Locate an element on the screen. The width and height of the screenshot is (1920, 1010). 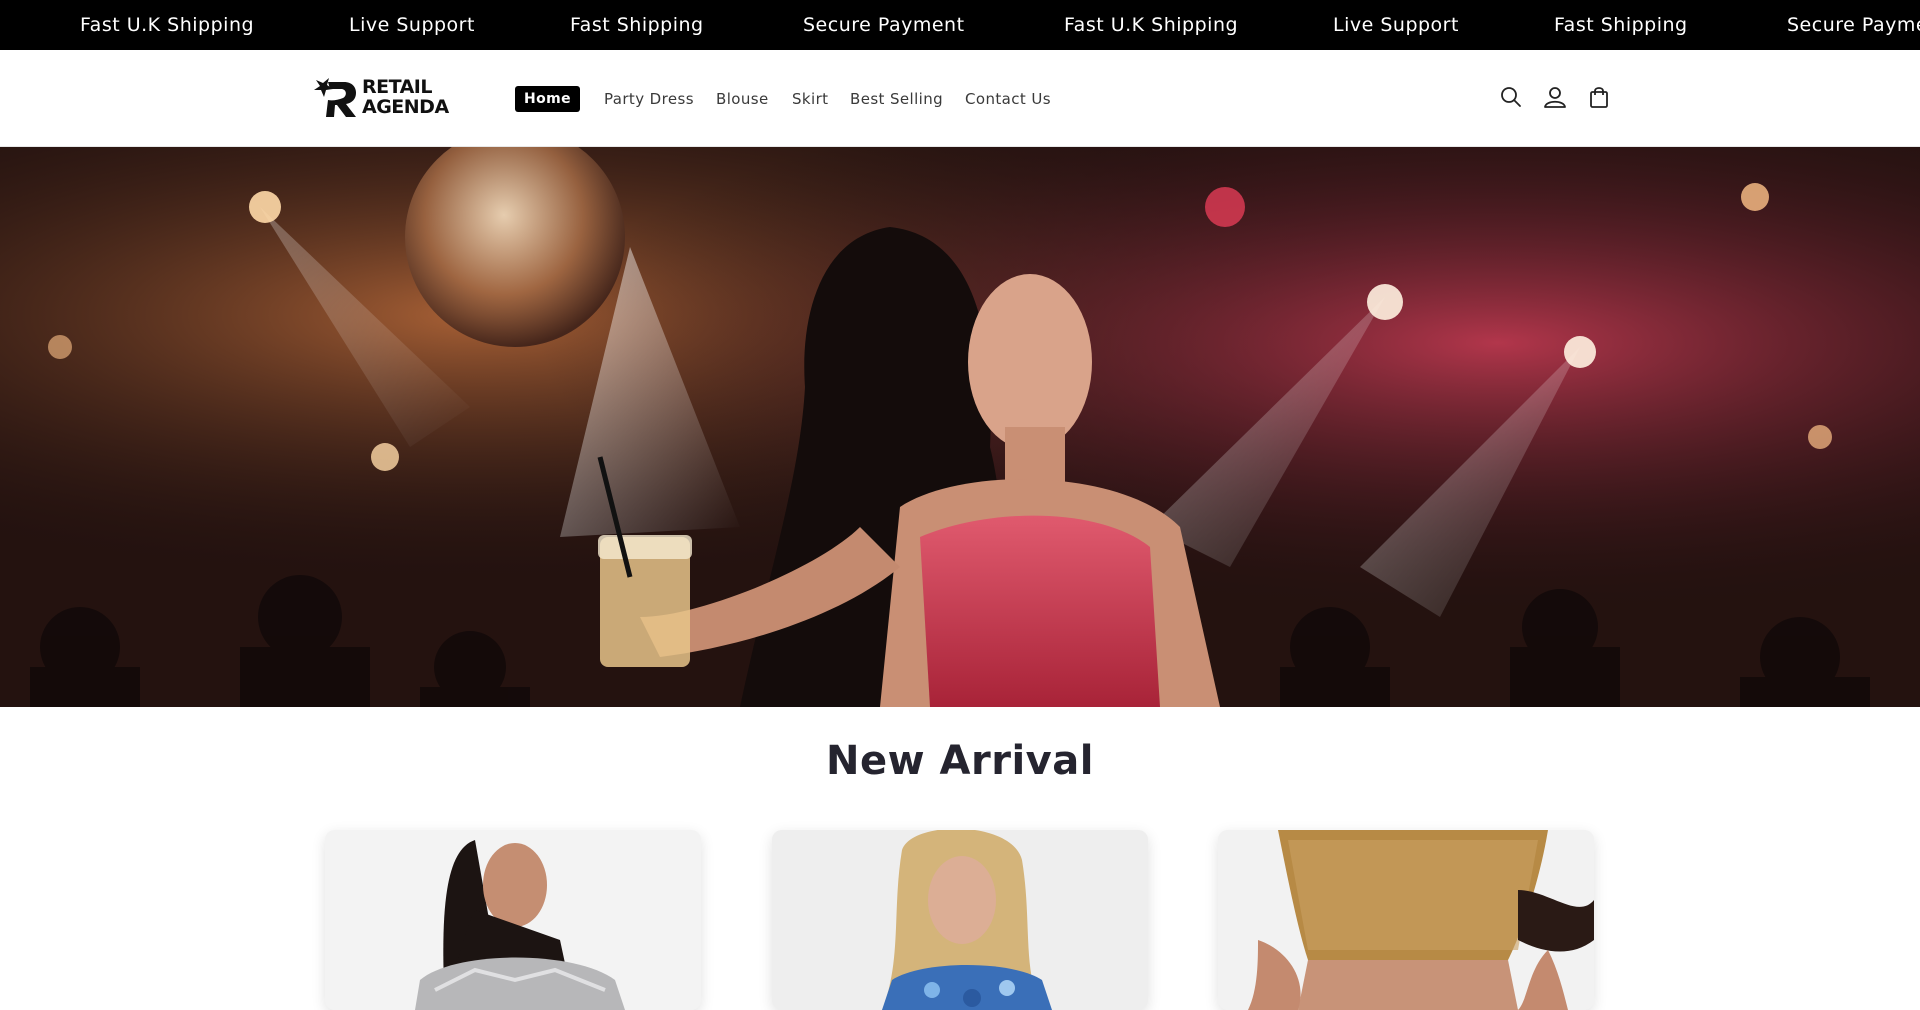
logo-line-1: RETAIL is located at coordinates (397, 87).